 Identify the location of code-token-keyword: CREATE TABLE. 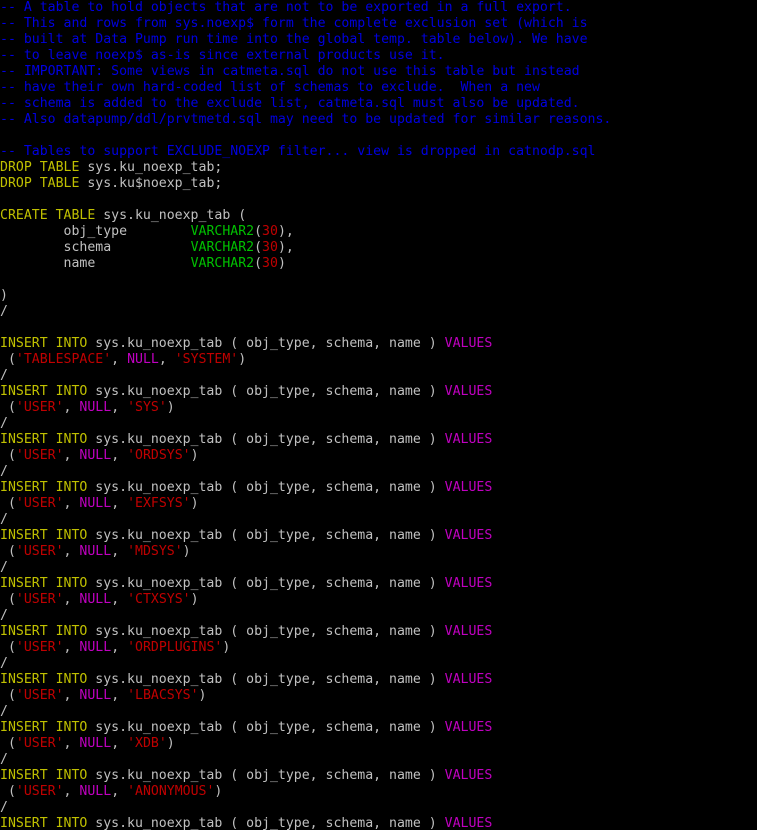
(48, 215).